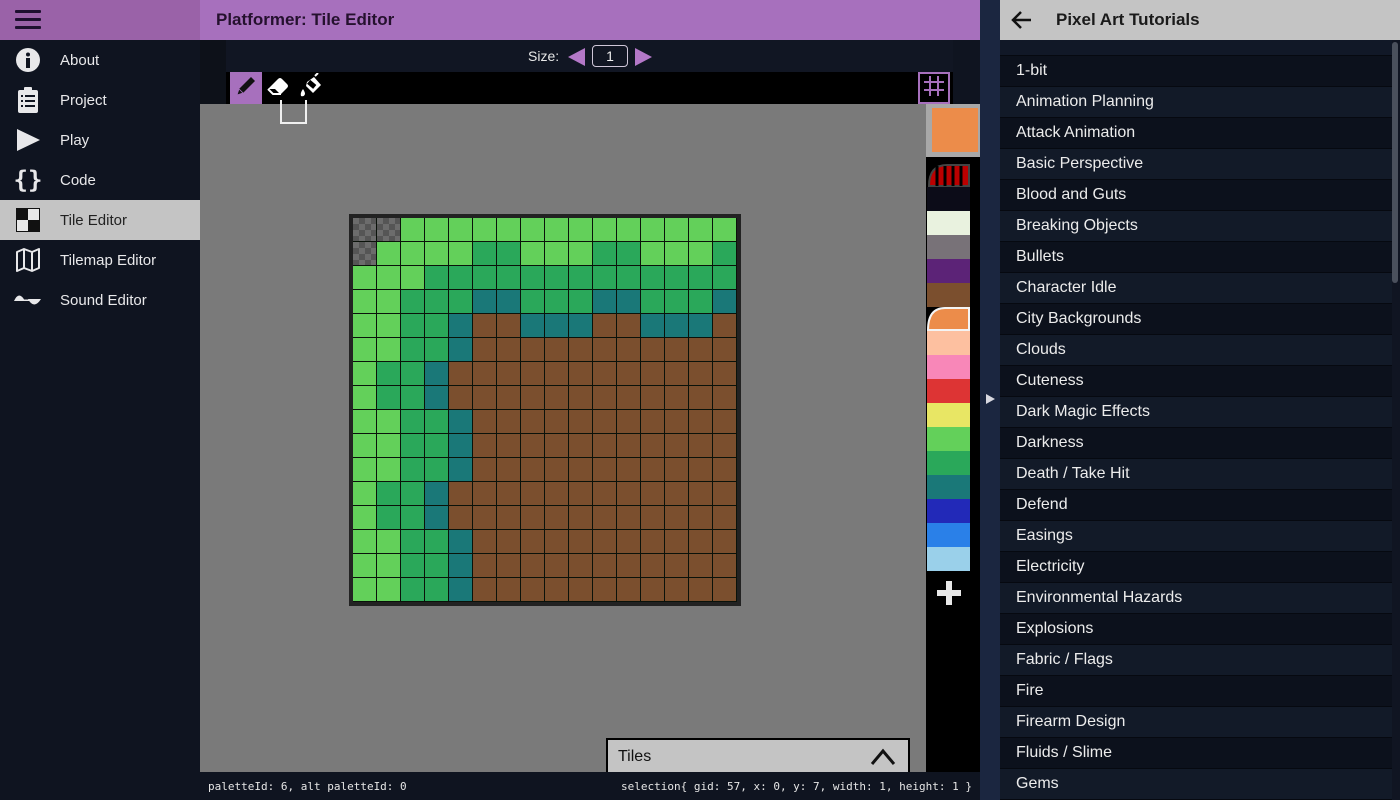 The width and height of the screenshot is (1400, 800). What do you see at coordinates (1196, 660) in the screenshot?
I see `tutorial-list-item: Fabric / Flags` at bounding box center [1196, 660].